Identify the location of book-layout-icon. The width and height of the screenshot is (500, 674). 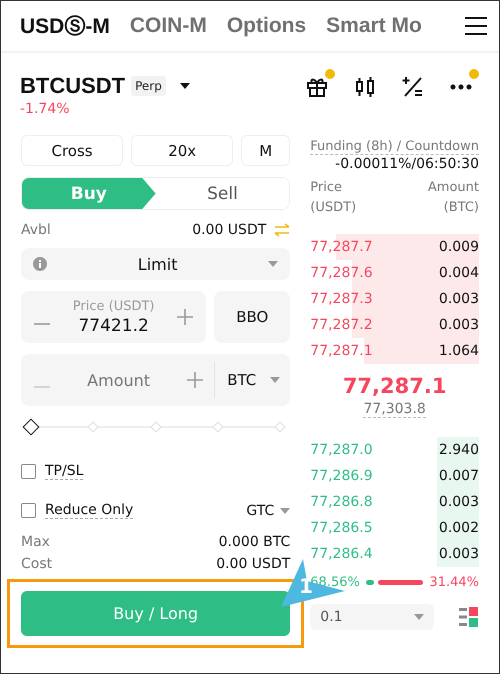
(469, 617).